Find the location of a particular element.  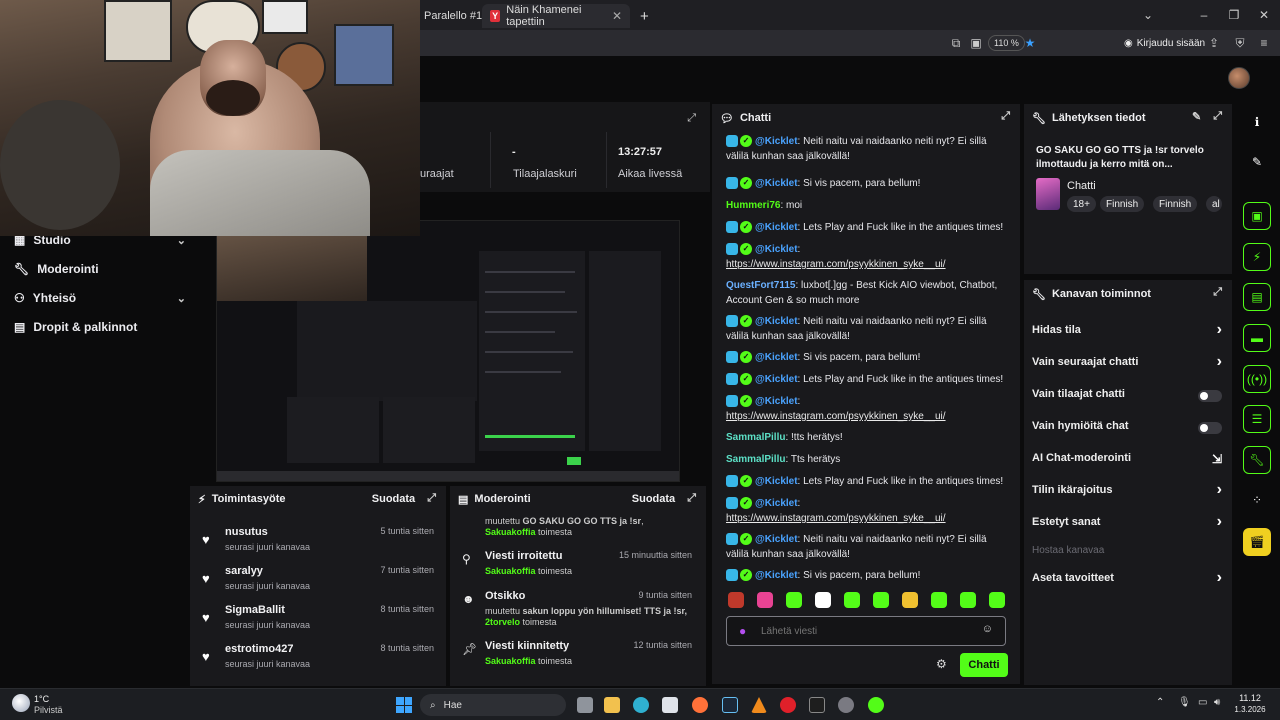

share-icon: ⇪ is located at coordinates (1214, 43).